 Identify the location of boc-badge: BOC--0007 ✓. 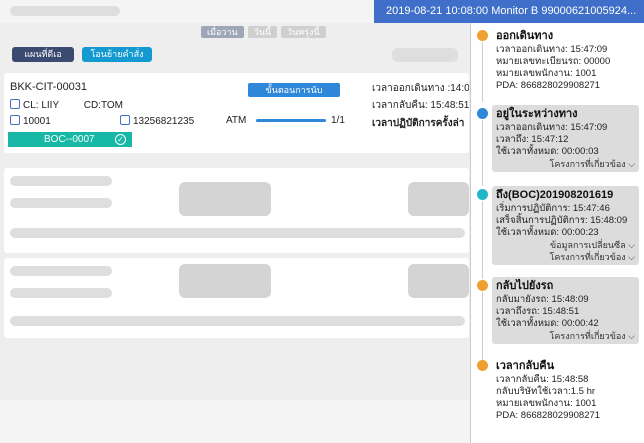
(70, 139).